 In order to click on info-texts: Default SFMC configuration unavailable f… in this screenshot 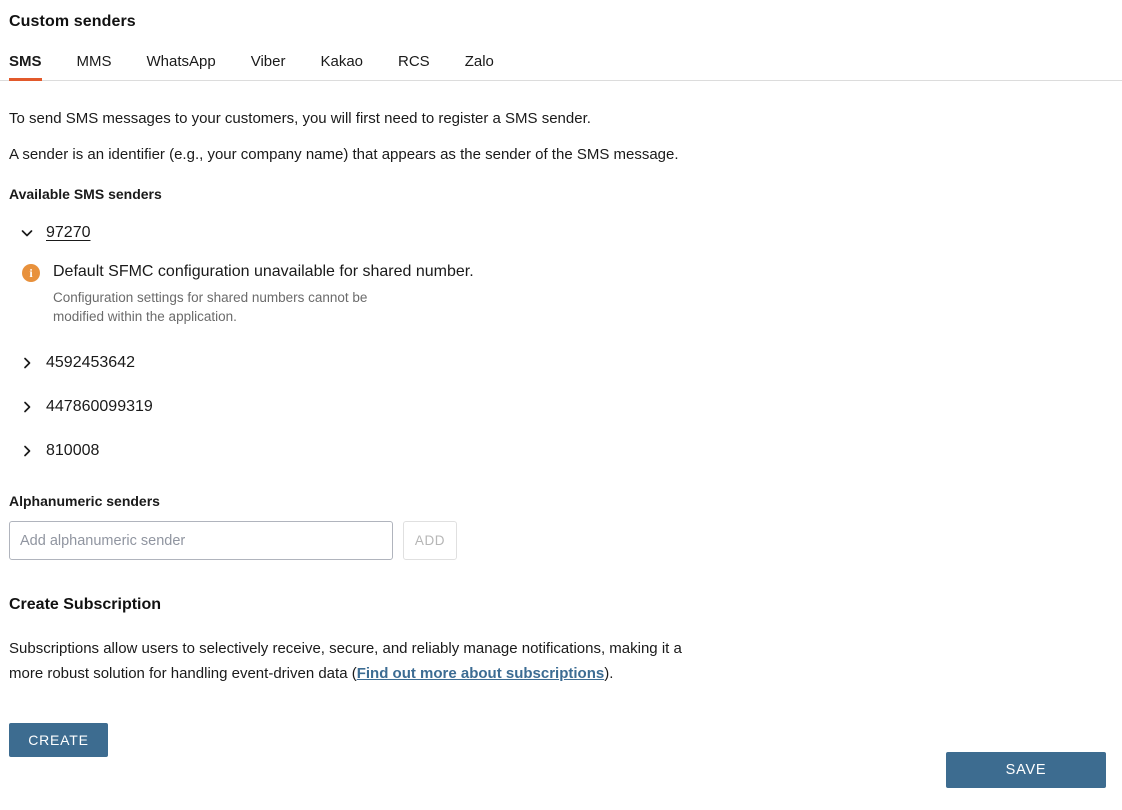, I will do `click(263, 294)`.